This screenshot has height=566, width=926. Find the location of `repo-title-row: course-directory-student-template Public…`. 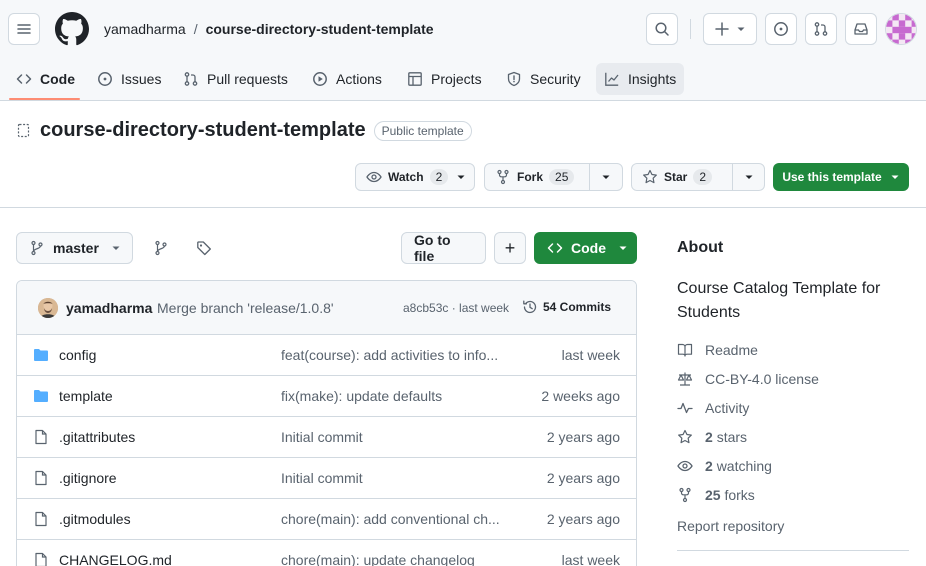

repo-title-row: course-directory-student-template Public… is located at coordinates (244, 130).